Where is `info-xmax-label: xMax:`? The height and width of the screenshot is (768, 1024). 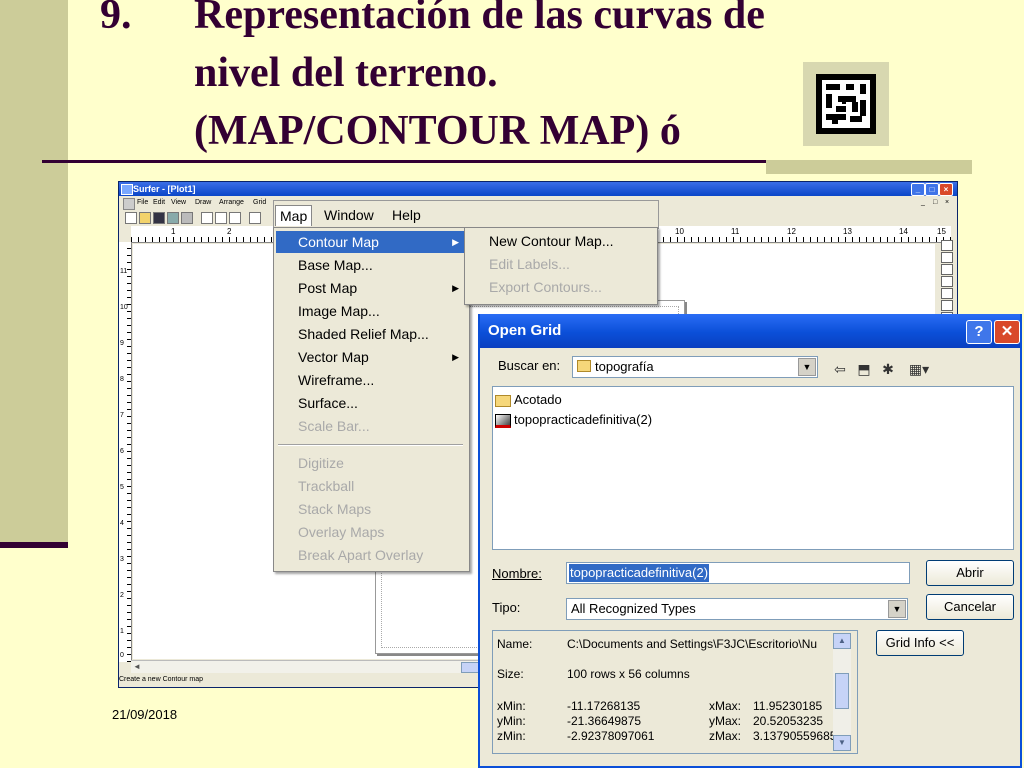
info-xmax-label: xMax: is located at coordinates (725, 706).